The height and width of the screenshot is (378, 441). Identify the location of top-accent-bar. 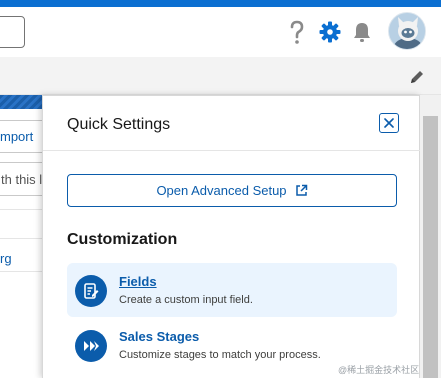
(220, 3).